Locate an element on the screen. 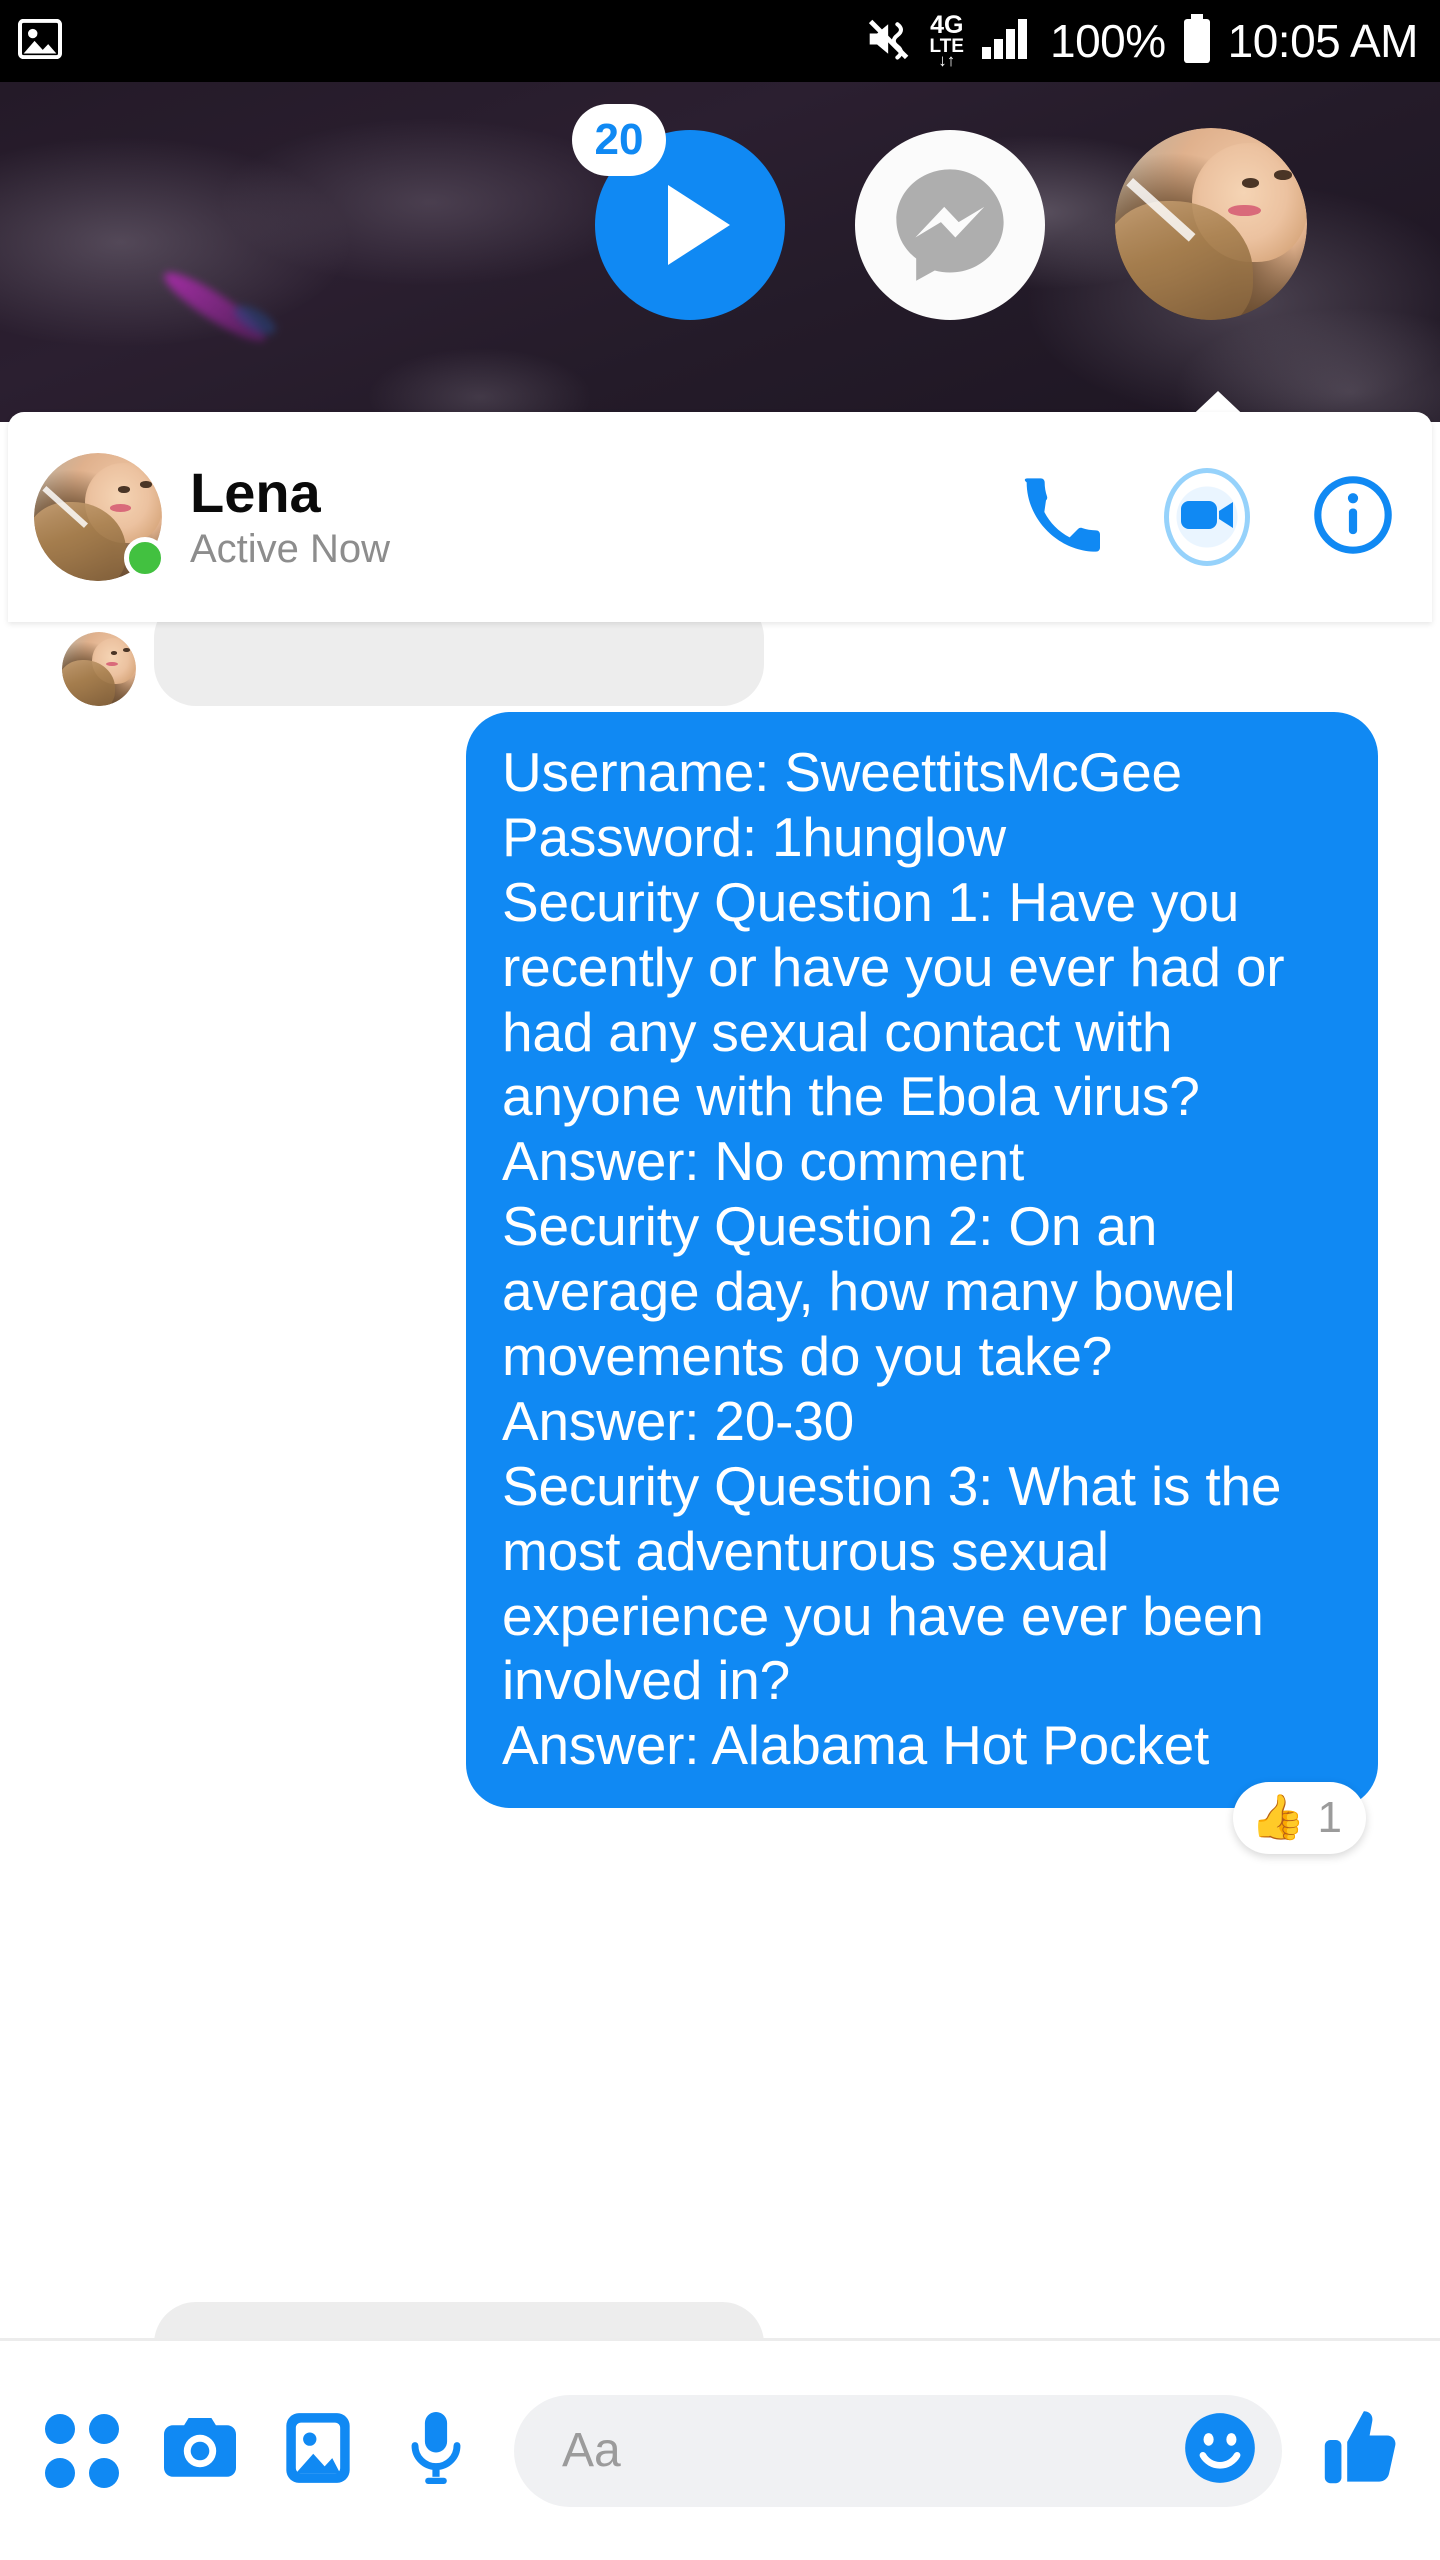 This screenshot has height=2560, width=1440. conversation-header: Lena Active Now is located at coordinates (720, 517).